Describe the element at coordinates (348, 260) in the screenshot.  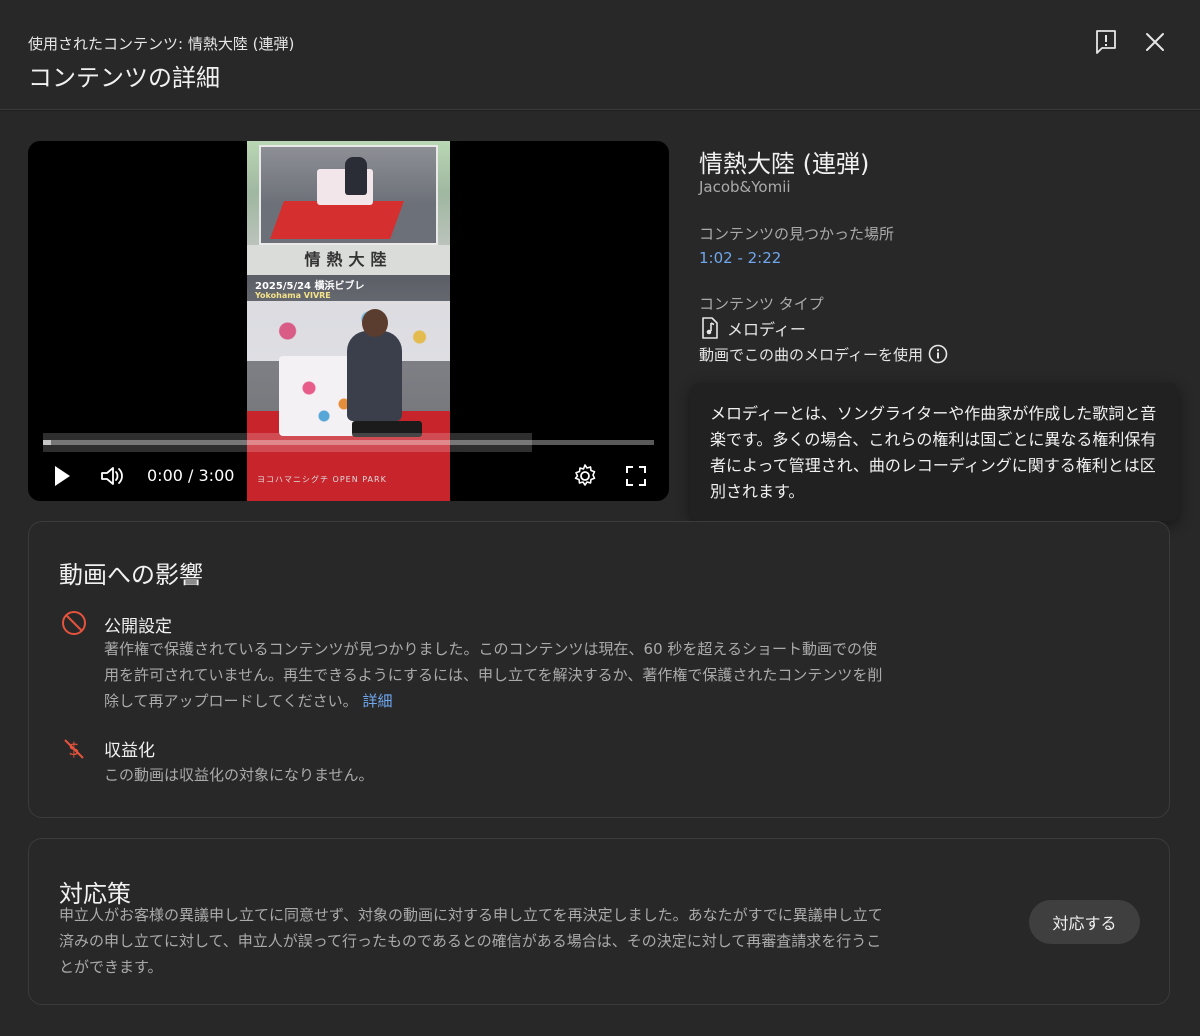
I see `thumbnail-band-text: 情熱大陸` at that location.